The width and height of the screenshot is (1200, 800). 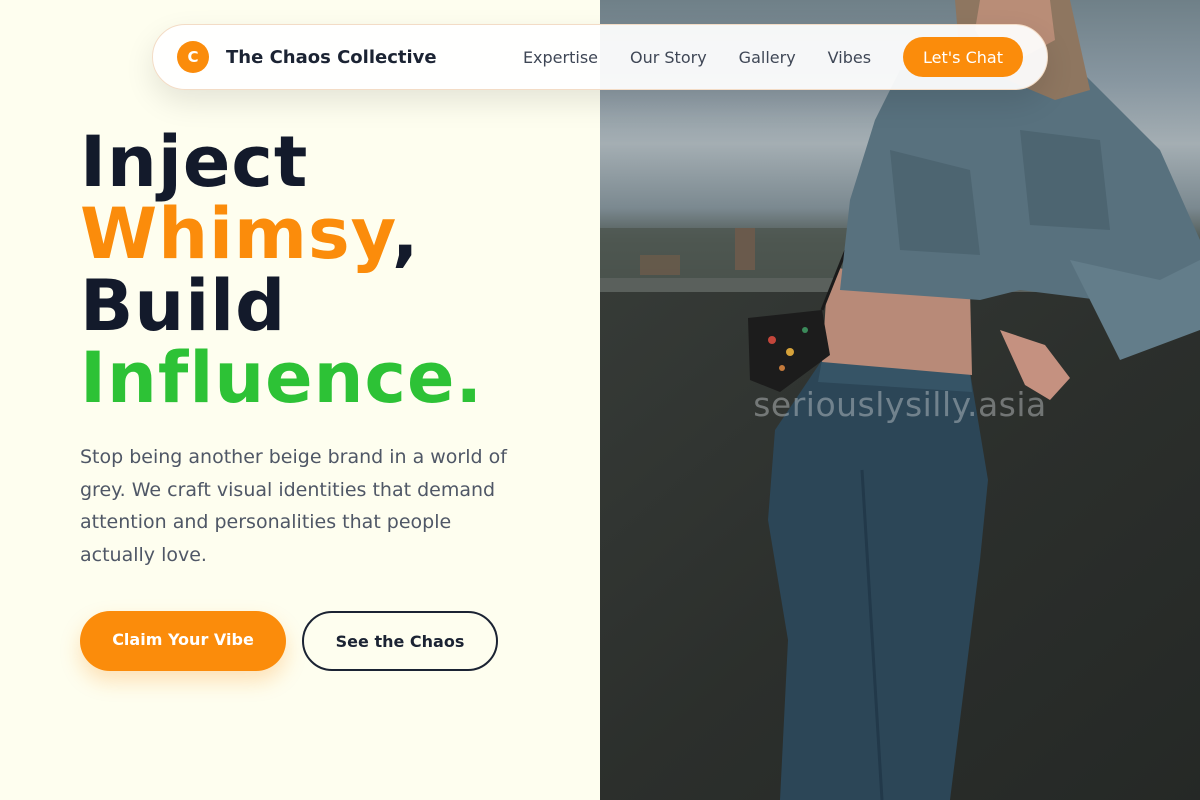 What do you see at coordinates (900, 404) in the screenshot?
I see `photo-watermark: seriouslysilly.asia` at bounding box center [900, 404].